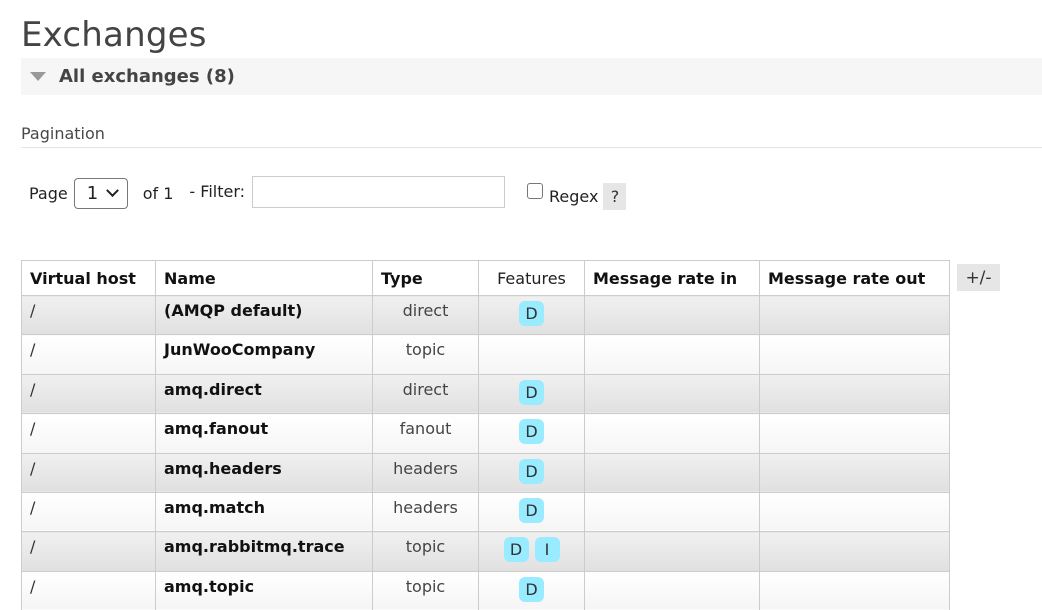 This screenshot has height=610, width=1042. Describe the element at coordinates (239, 349) in the screenshot. I see `exchange-name-link: JunWooCompany` at that location.